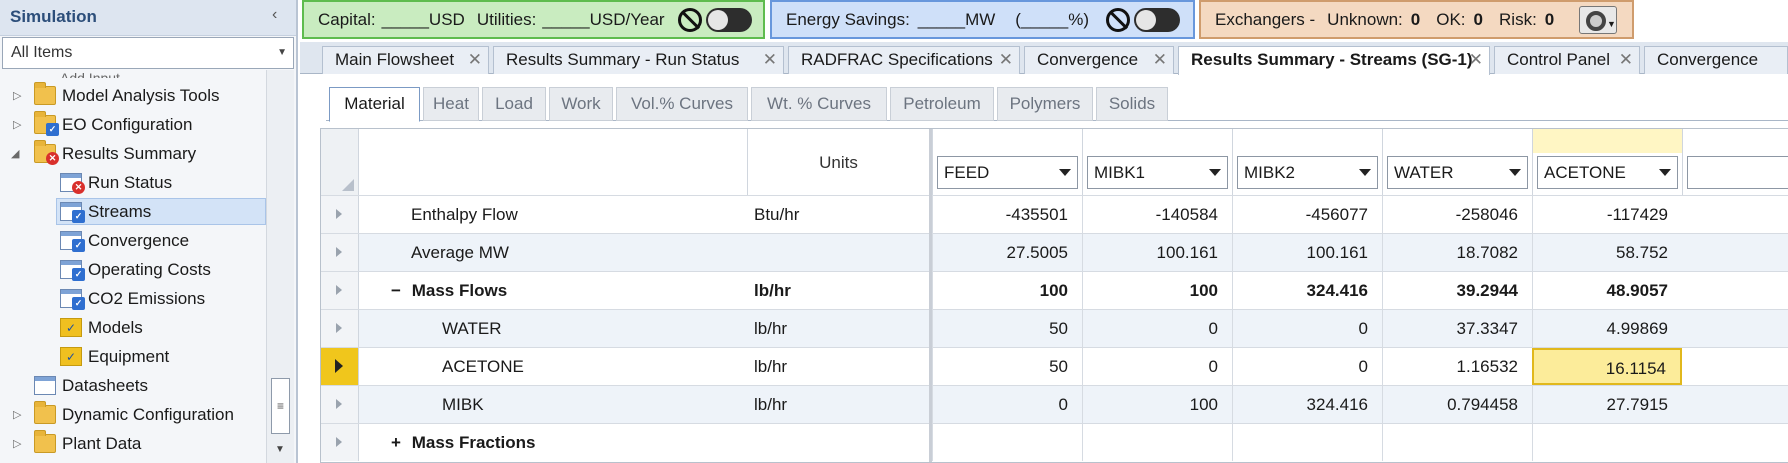  What do you see at coordinates (682, 104) in the screenshot?
I see `subtab-vol-curves: Vol.% Curves` at bounding box center [682, 104].